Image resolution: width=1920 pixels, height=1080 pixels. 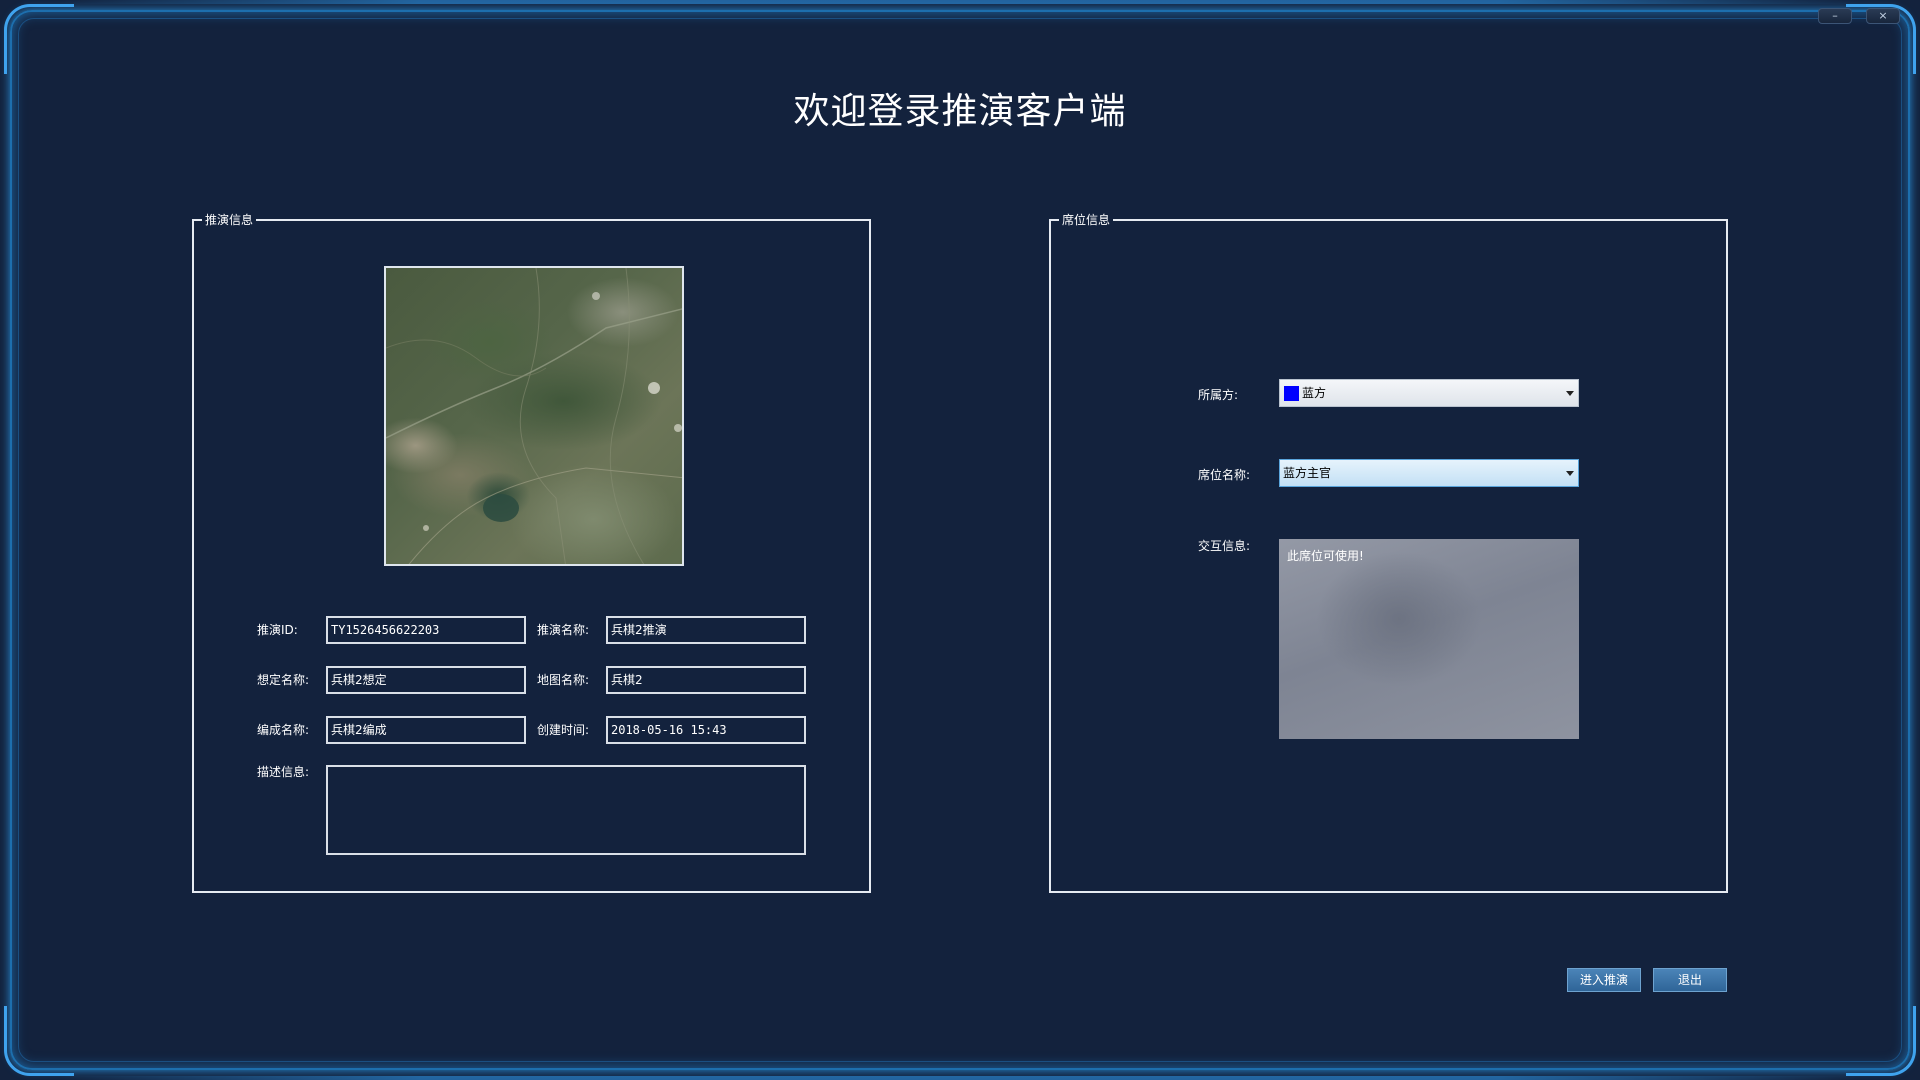 I want to click on interaction-label: 交互信息:, so click(x=1224, y=546).